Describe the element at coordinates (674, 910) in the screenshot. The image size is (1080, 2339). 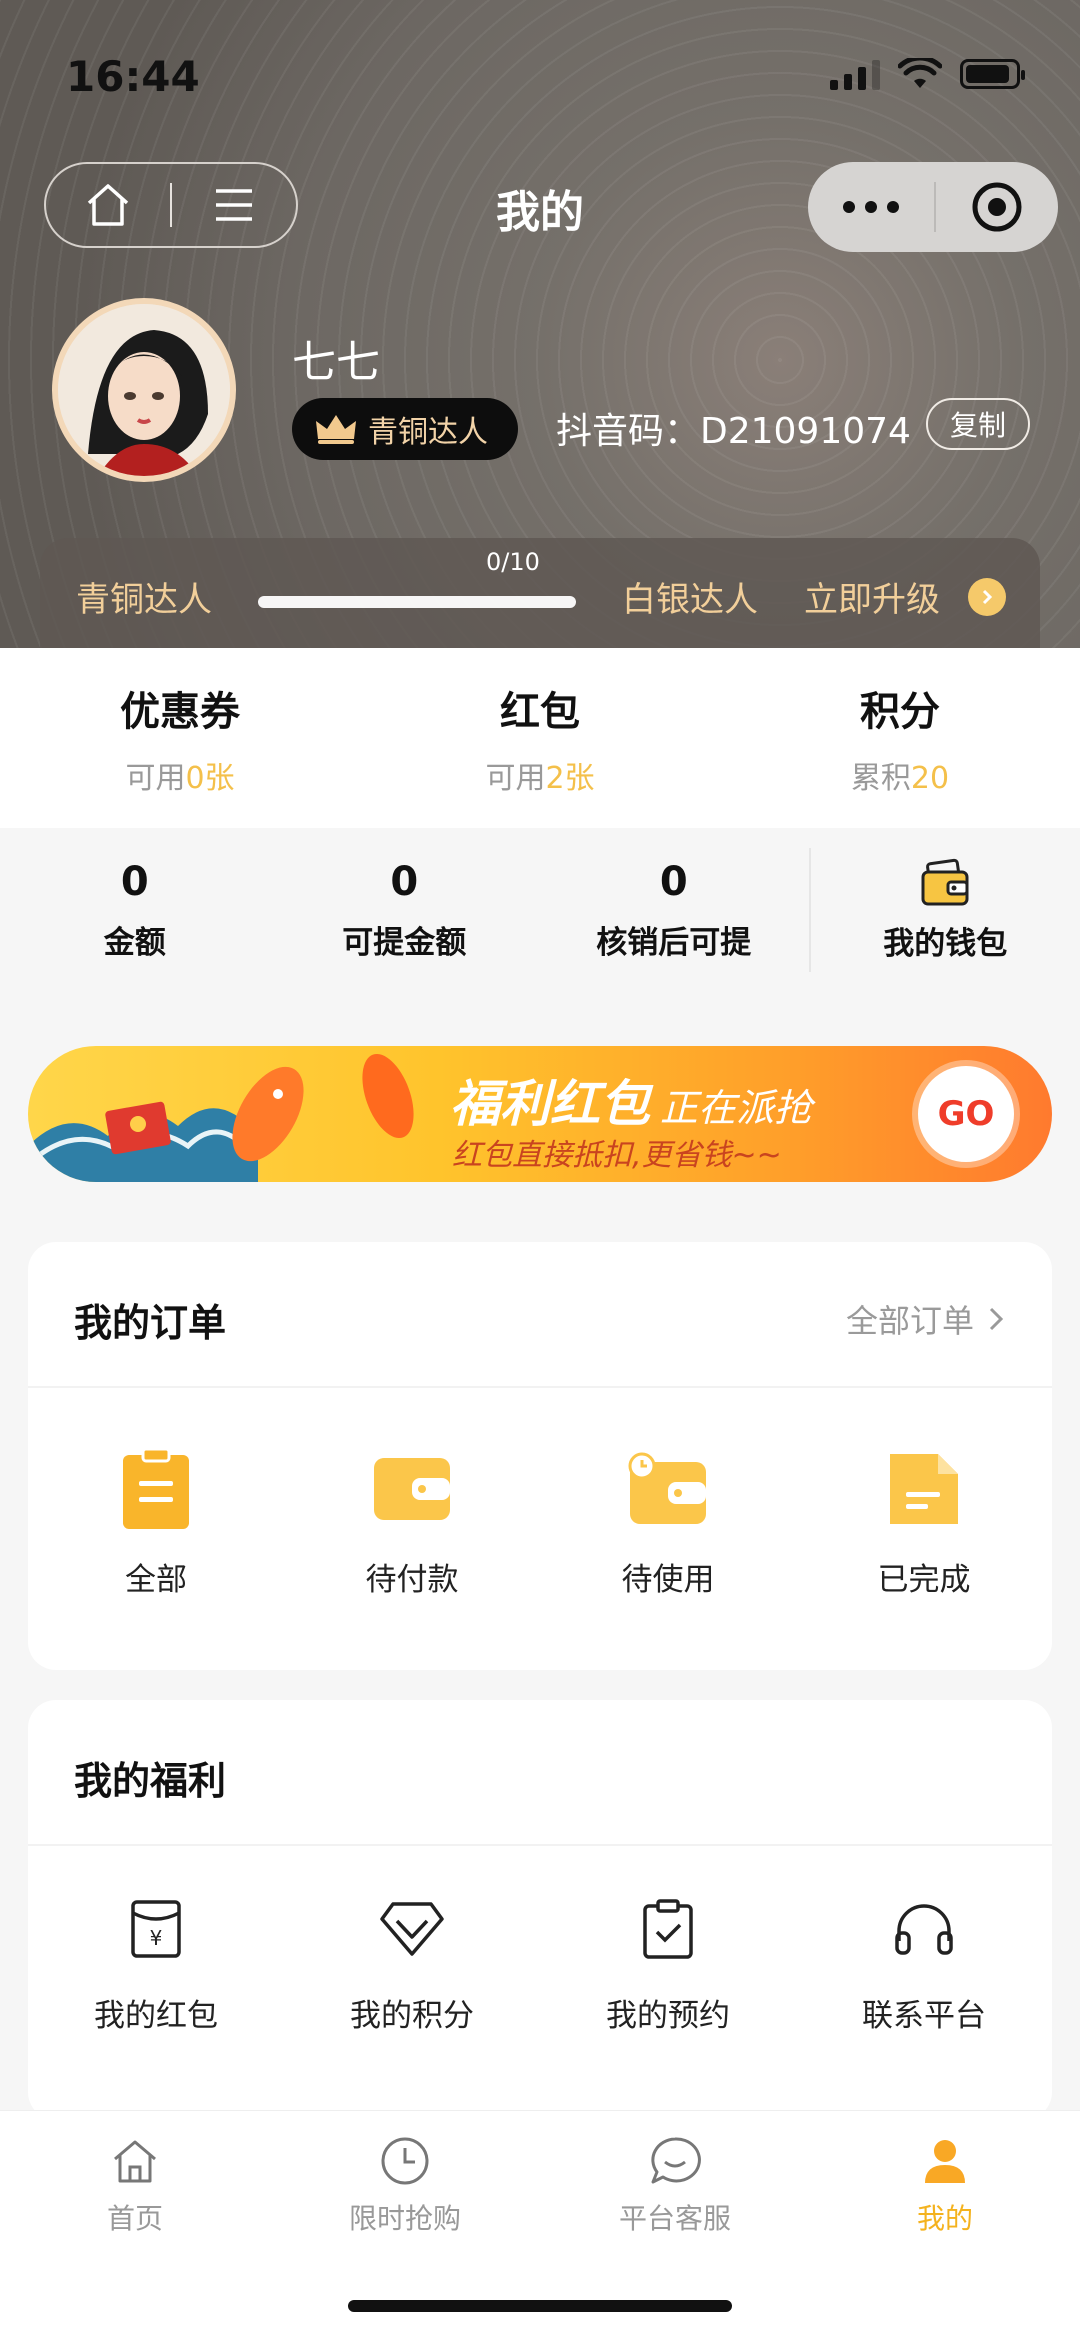
I see `wallet-after-verify: 0 核销后可提` at that location.